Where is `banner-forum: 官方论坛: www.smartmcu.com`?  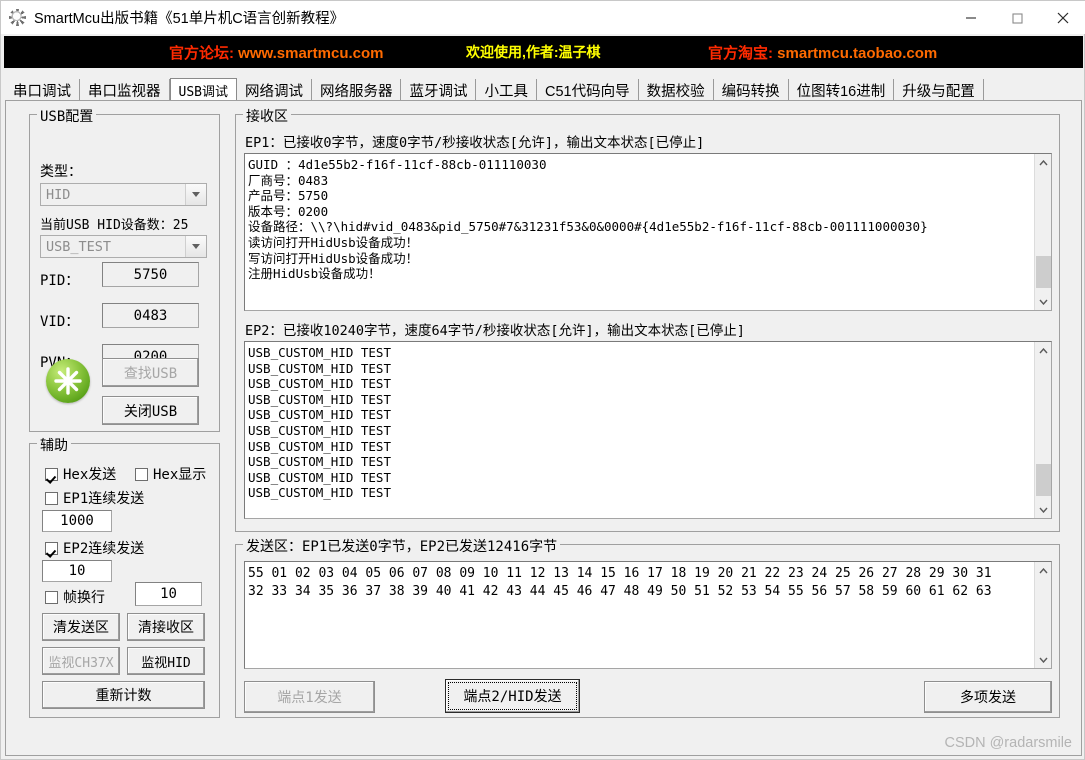 banner-forum: 官方论坛: www.smartmcu.com is located at coordinates (276, 52).